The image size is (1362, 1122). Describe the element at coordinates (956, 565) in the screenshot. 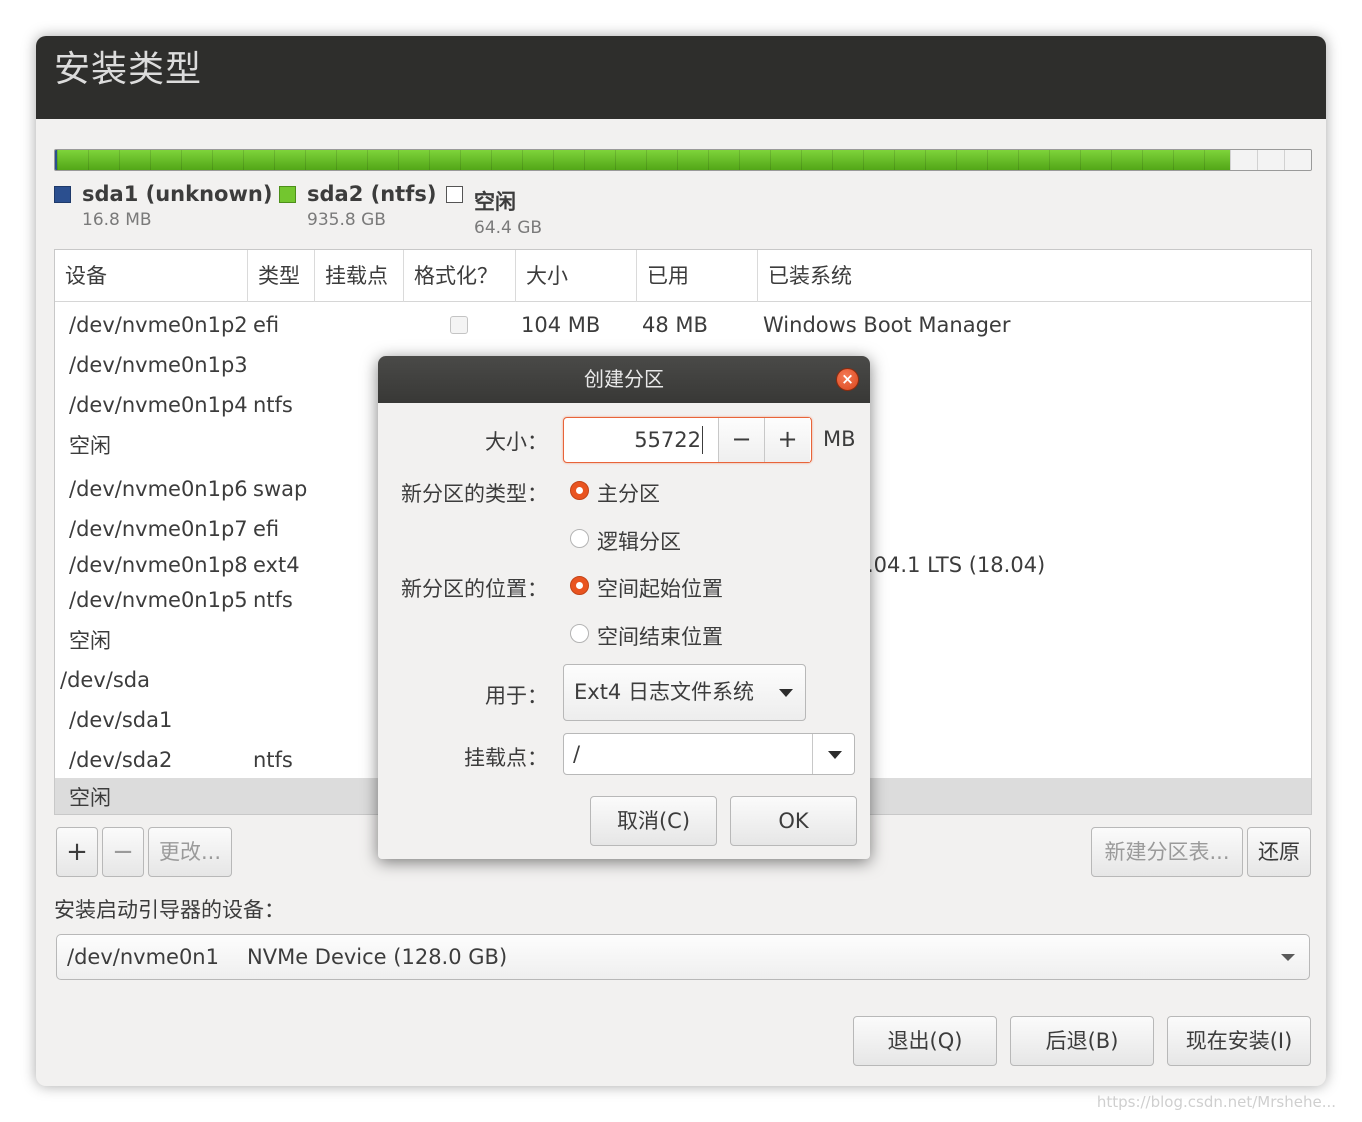

I see `cell-system: .04.1 LTS (18.04)` at that location.